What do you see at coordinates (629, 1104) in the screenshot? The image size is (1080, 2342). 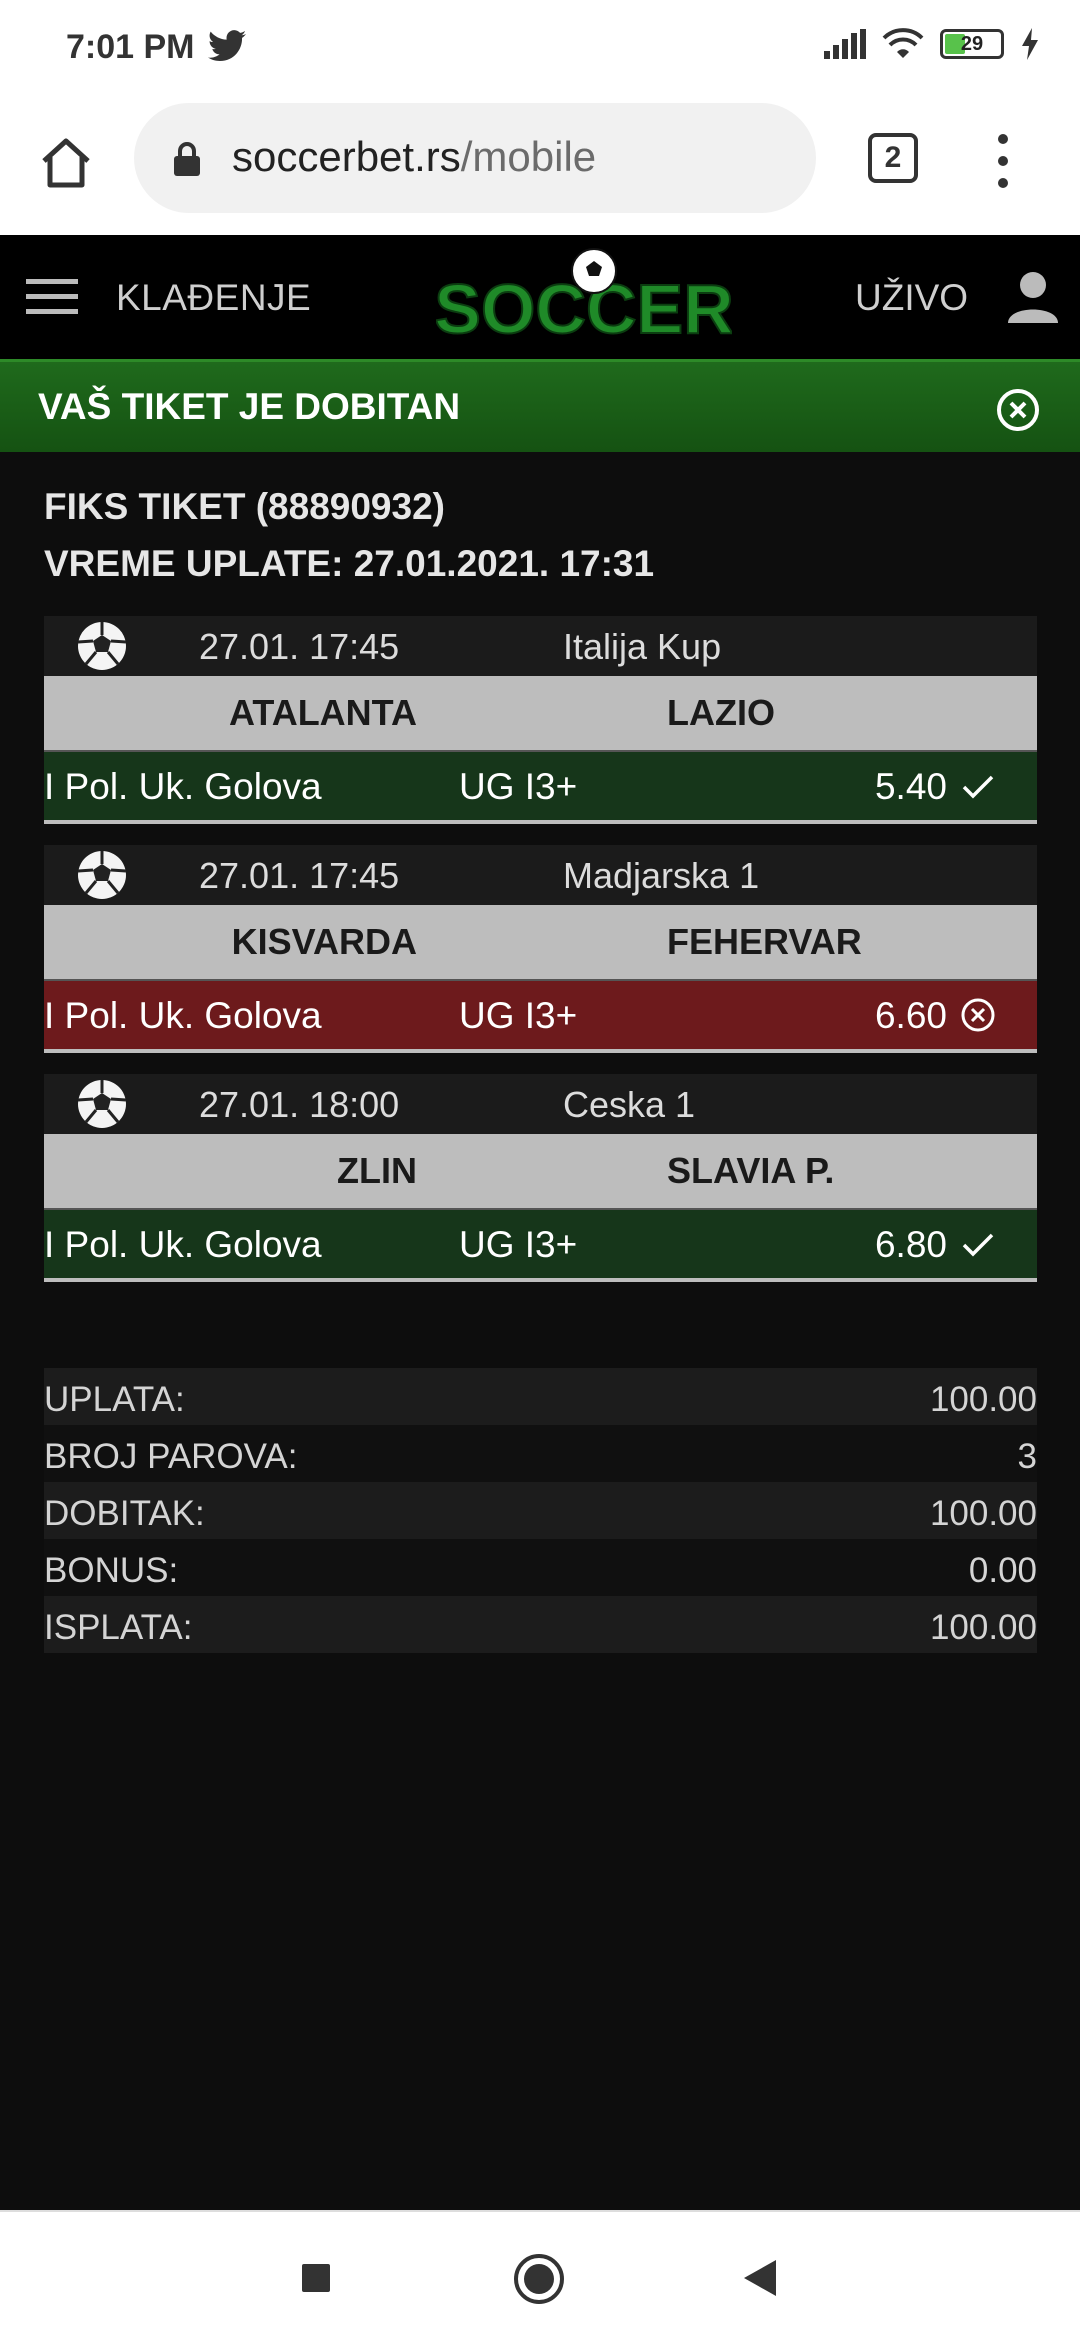 I see `match-league: Ceska 1` at bounding box center [629, 1104].